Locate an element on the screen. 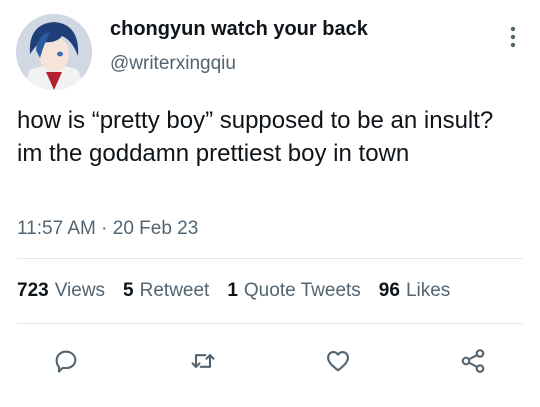  author-handle: @writerxingqiu is located at coordinates (173, 64).